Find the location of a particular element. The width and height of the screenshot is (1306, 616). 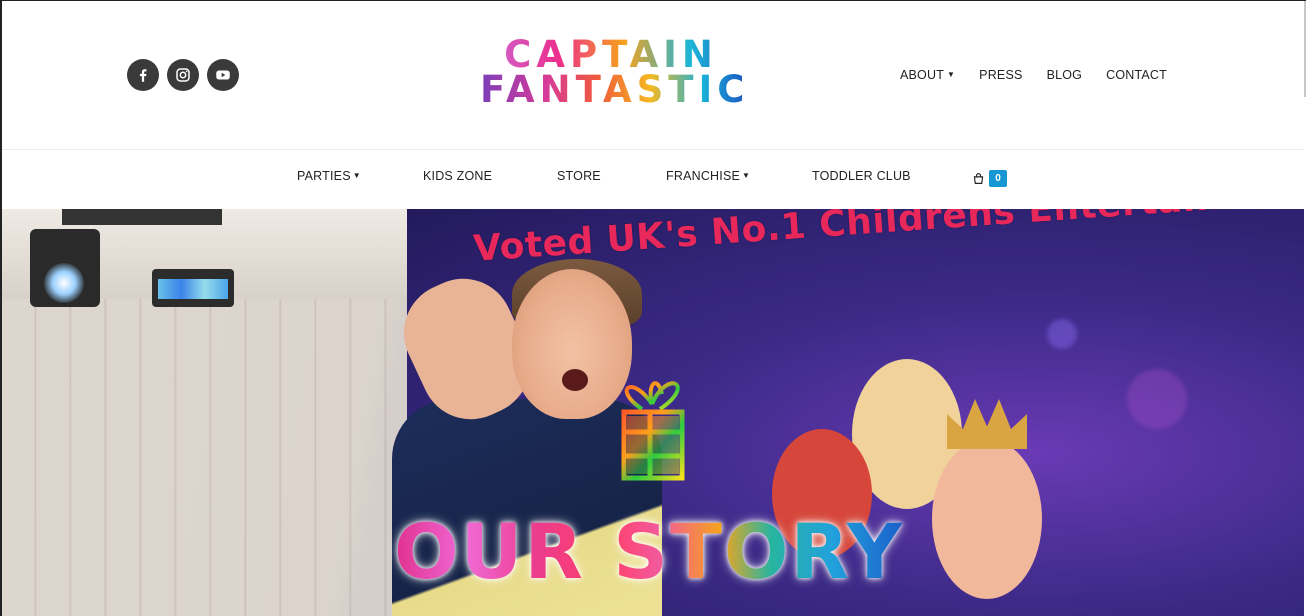

nav-item-label: CONTACT is located at coordinates (1136, 75).